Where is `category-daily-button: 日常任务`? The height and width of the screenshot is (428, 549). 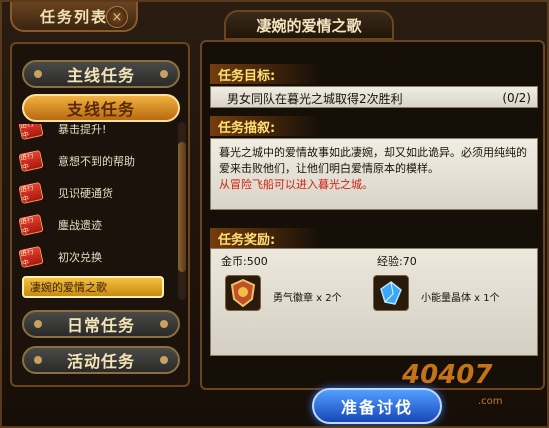
category-daily-button: 日常任务 is located at coordinates (101, 324).